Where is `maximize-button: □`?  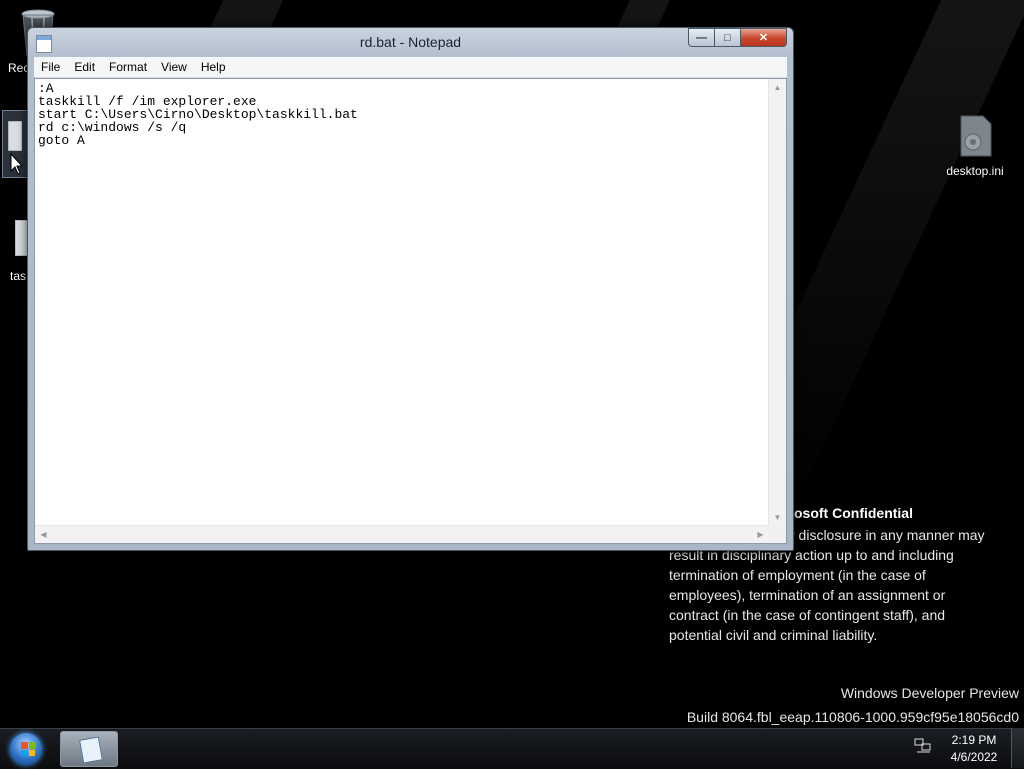
maximize-button: □ is located at coordinates (728, 37).